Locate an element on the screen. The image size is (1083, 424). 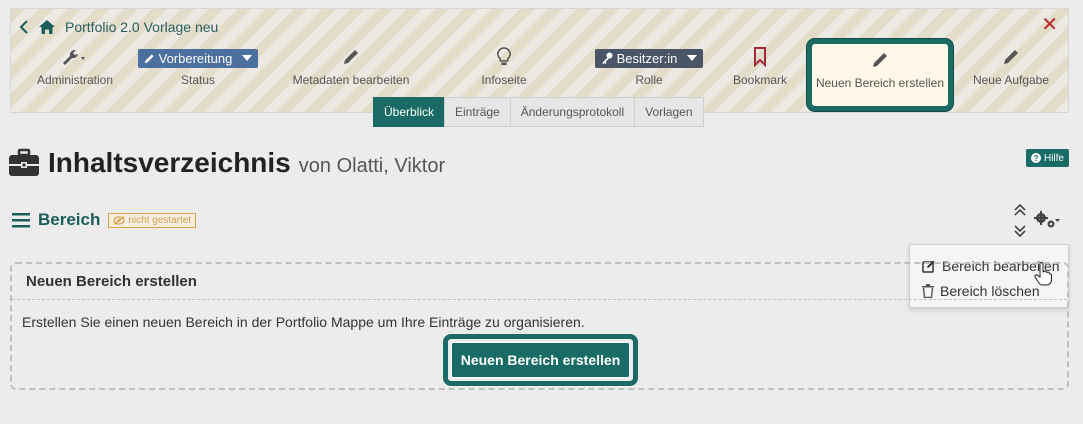
section-title: Bereich is located at coordinates (69, 219).